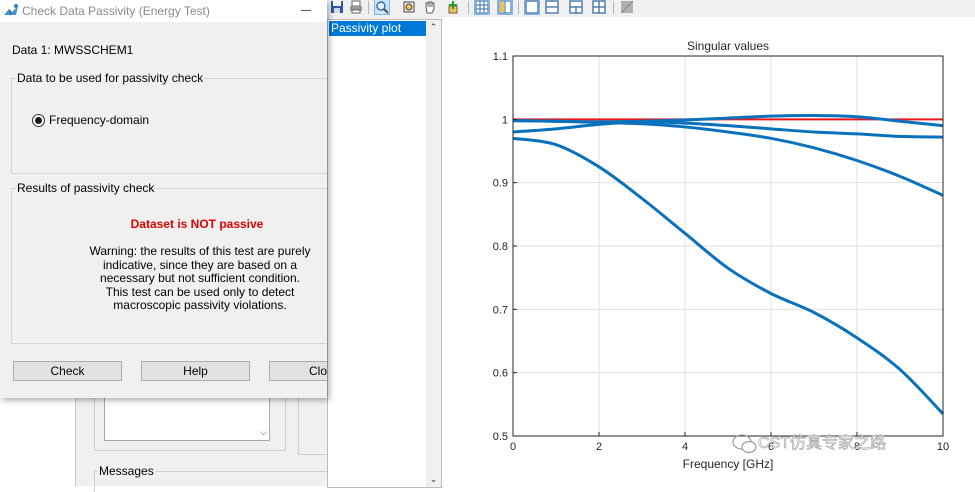 This screenshot has width=975, height=492. I want to click on disabled-icon, so click(627, 7).